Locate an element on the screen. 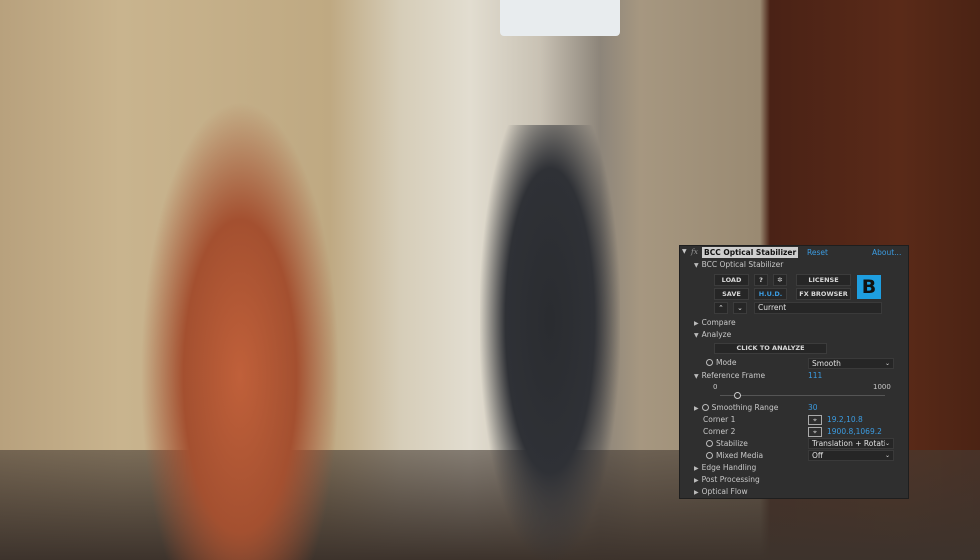 The image size is (980, 560). corner1-value: 19.2,10.8 is located at coordinates (845, 419).